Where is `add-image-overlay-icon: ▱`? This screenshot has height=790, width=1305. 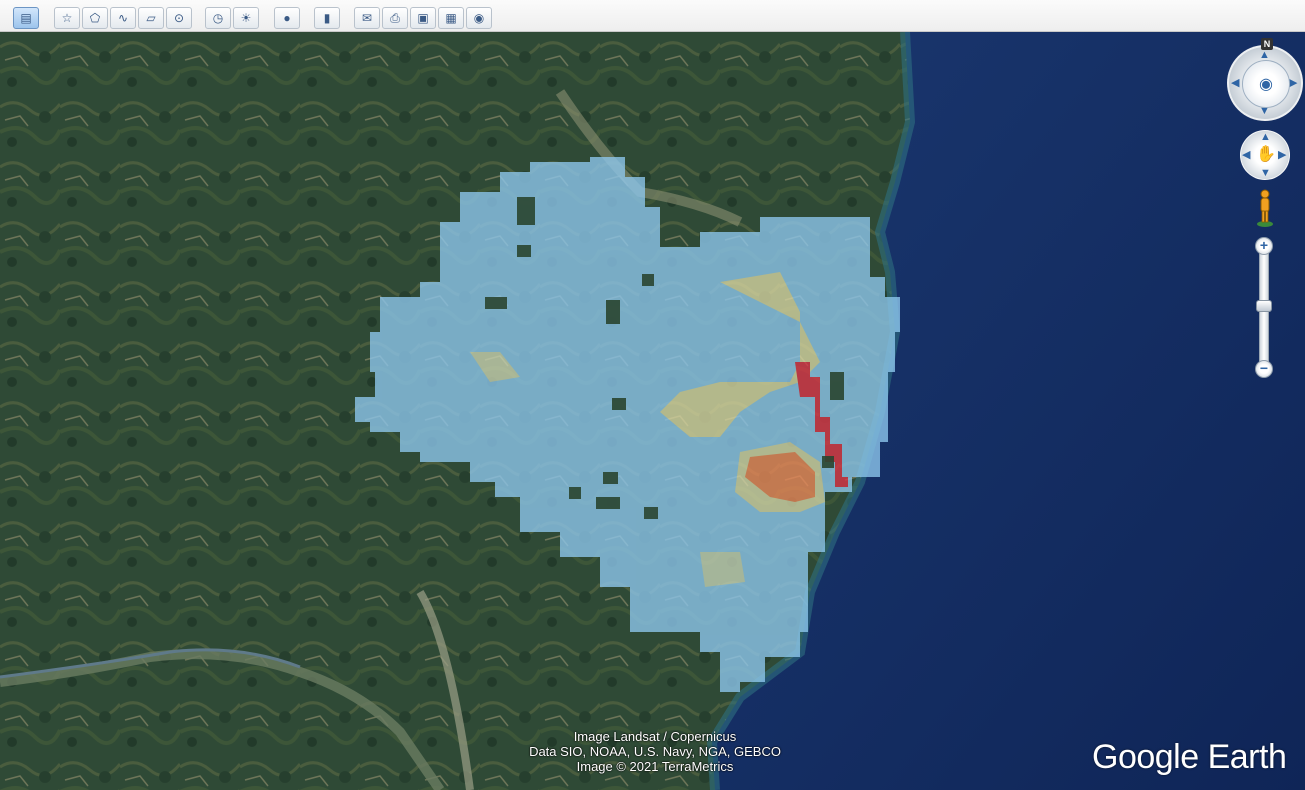
add-image-overlay-icon: ▱ is located at coordinates (151, 18).